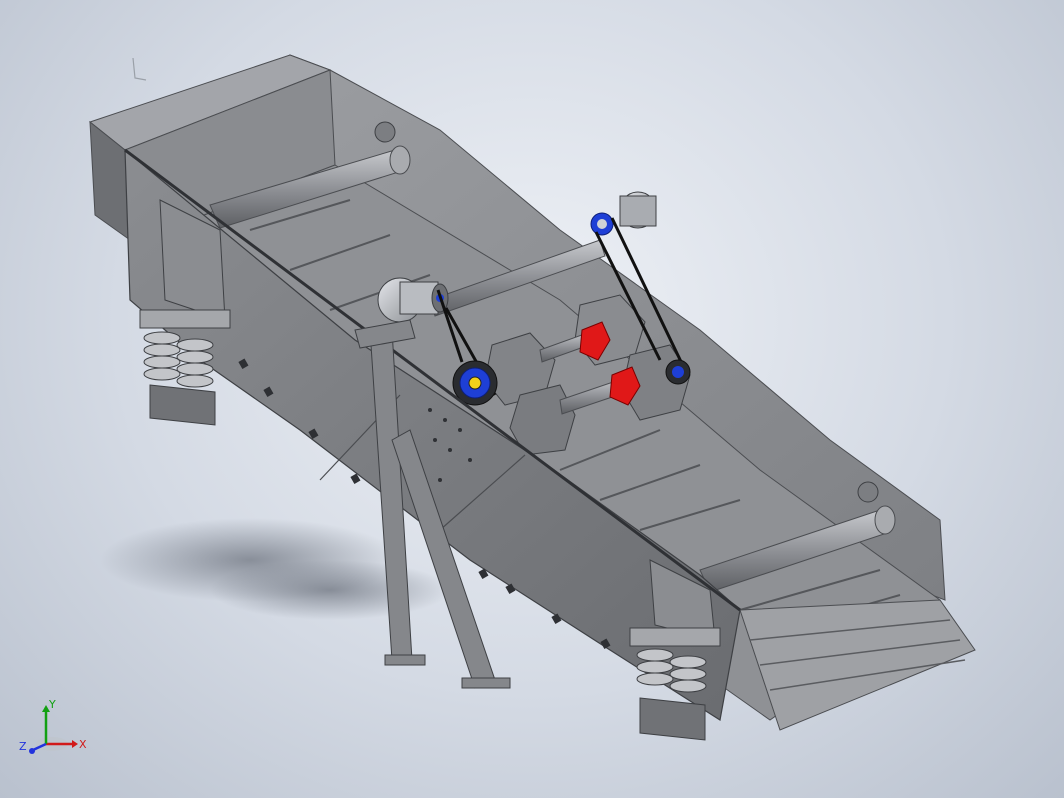 Image resolution: width=1064 pixels, height=798 pixels. I want to click on motor-right, so click(623, 213).